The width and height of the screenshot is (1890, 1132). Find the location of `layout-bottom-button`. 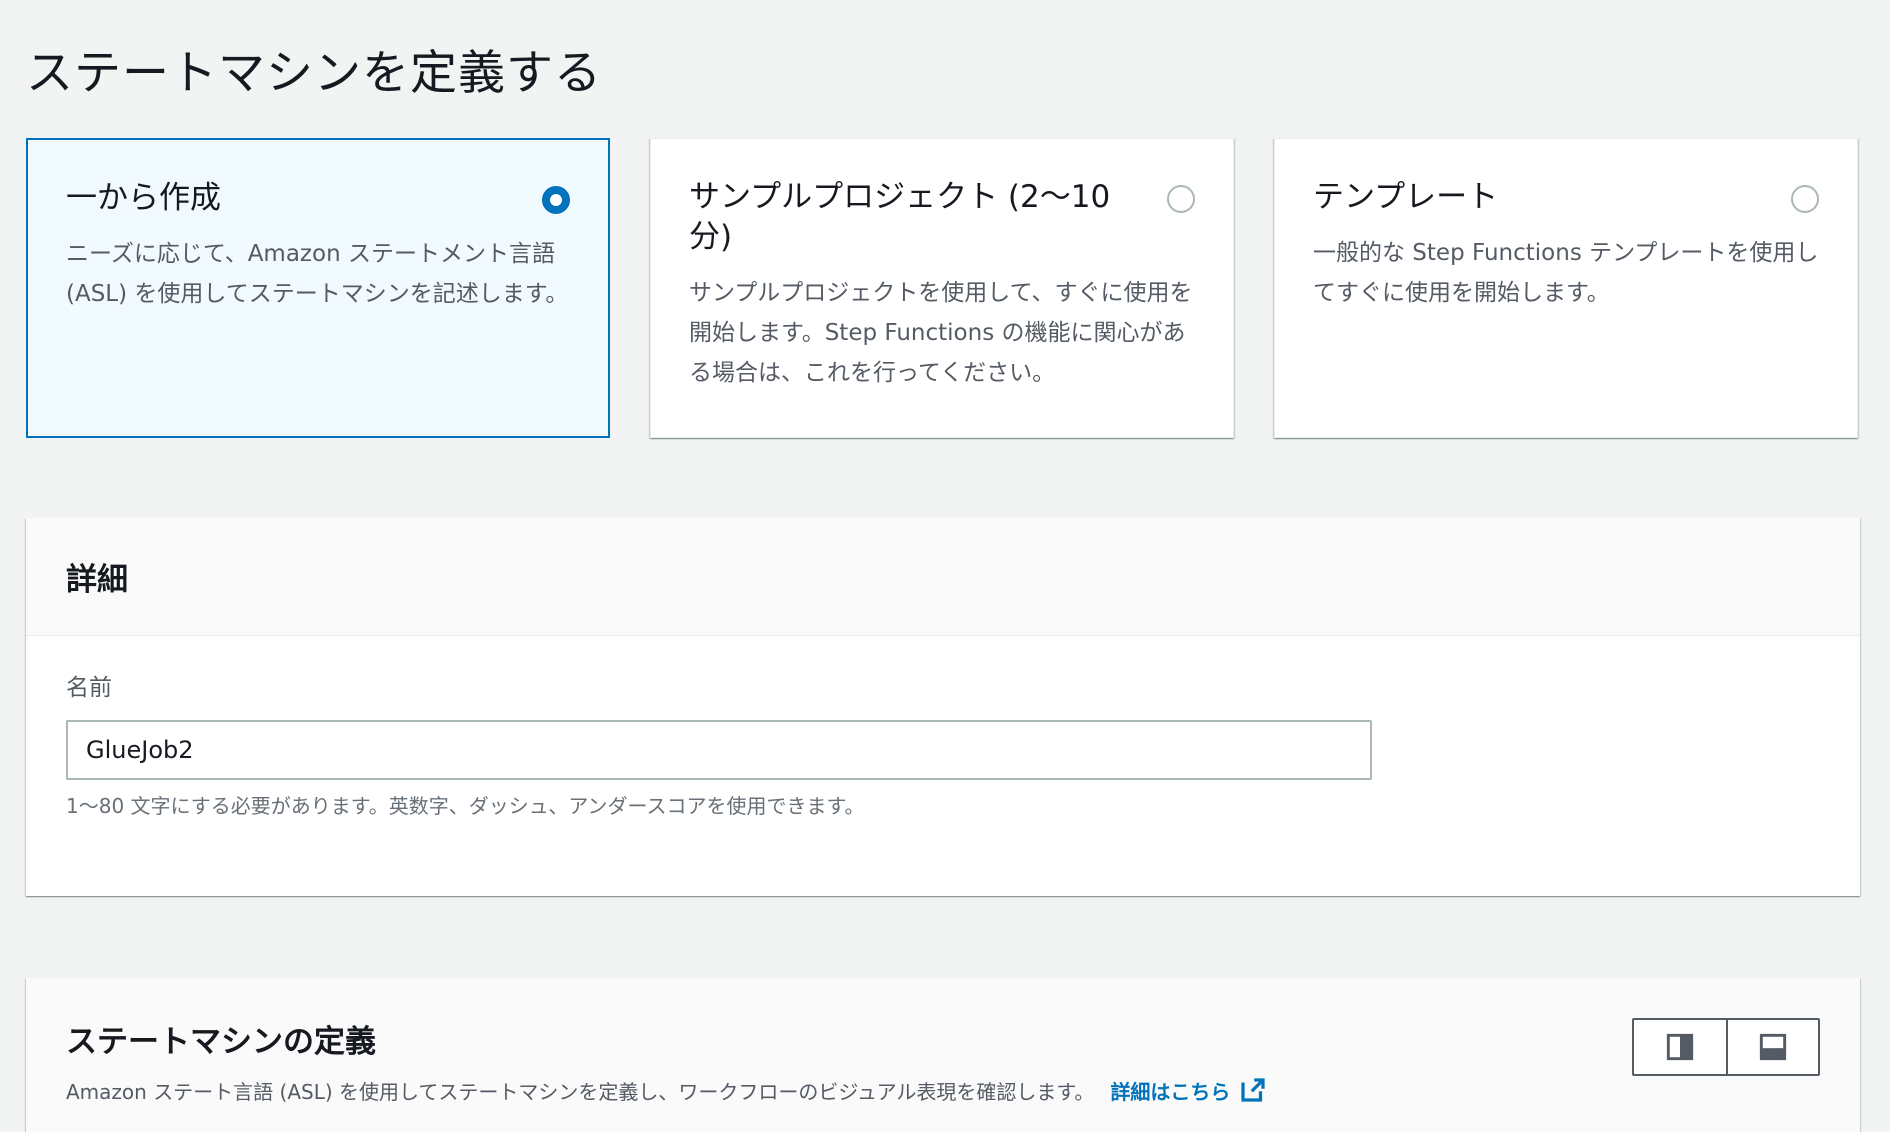

layout-bottom-button is located at coordinates (1772, 1047).